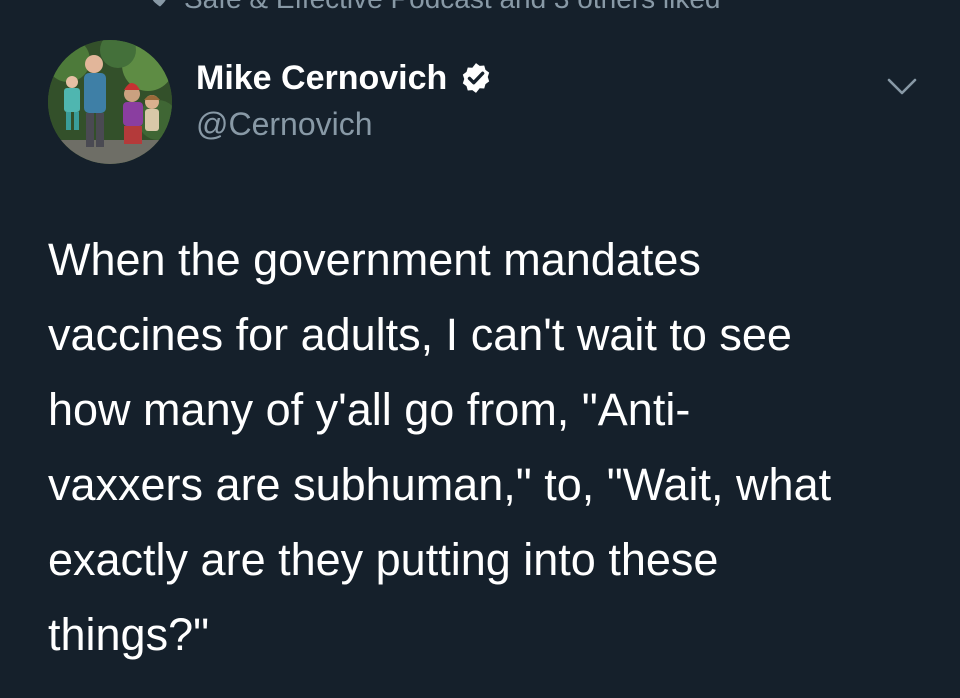  I want to click on heart-icon, so click(159, 3).